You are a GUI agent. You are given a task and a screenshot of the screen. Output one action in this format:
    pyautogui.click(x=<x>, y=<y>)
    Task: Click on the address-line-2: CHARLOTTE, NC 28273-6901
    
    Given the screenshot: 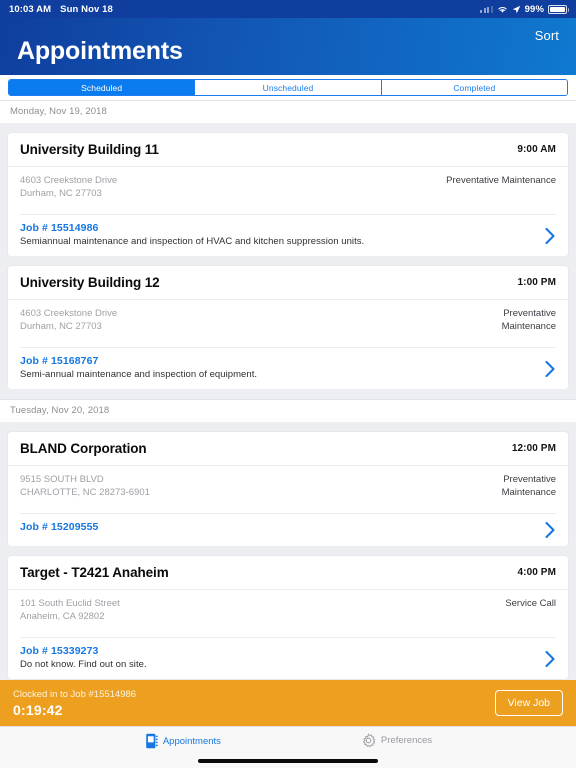 What is the action you would take?
    pyautogui.click(x=85, y=493)
    